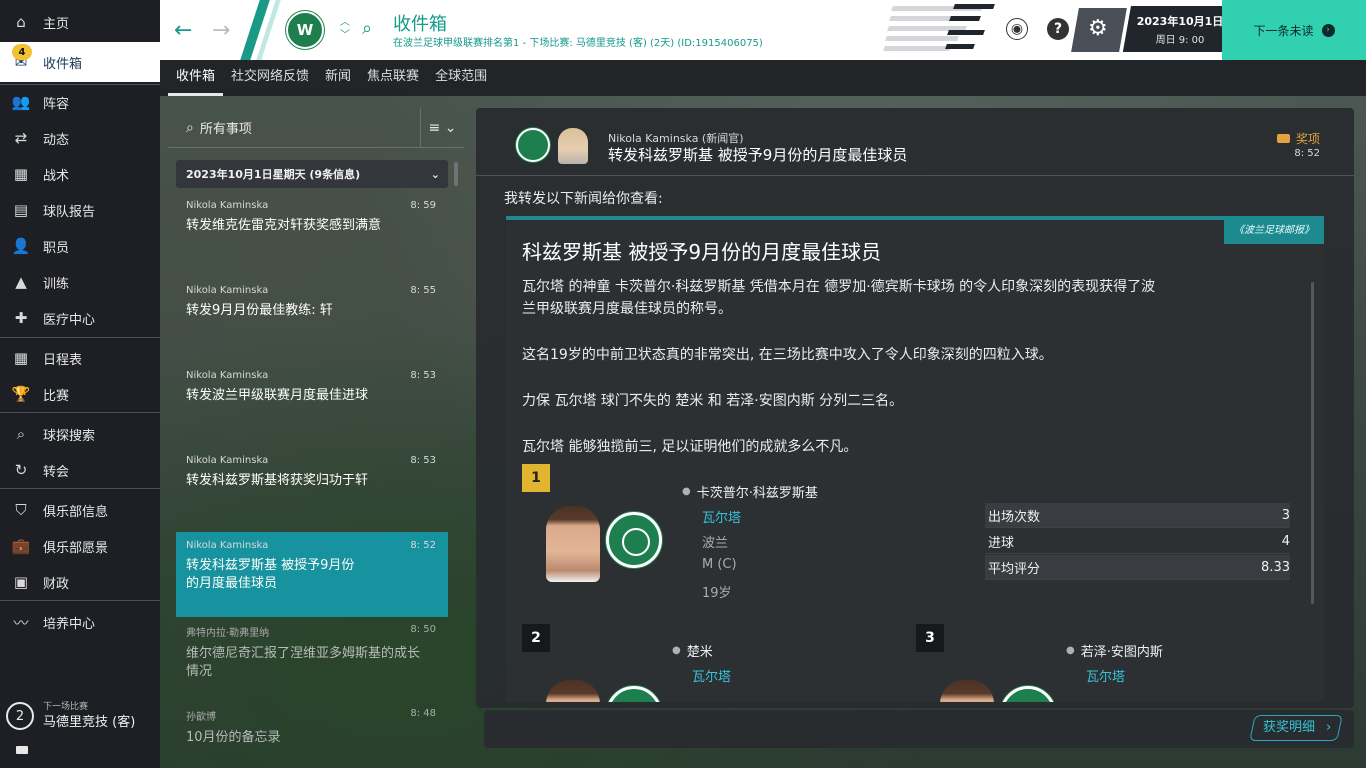 The width and height of the screenshot is (1366, 768). What do you see at coordinates (1137, 515) in the screenshot?
I see `stat-row: 出场次数 3` at bounding box center [1137, 515].